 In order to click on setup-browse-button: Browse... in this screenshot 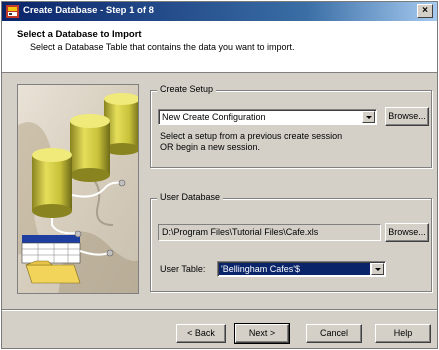, I will do `click(407, 116)`.